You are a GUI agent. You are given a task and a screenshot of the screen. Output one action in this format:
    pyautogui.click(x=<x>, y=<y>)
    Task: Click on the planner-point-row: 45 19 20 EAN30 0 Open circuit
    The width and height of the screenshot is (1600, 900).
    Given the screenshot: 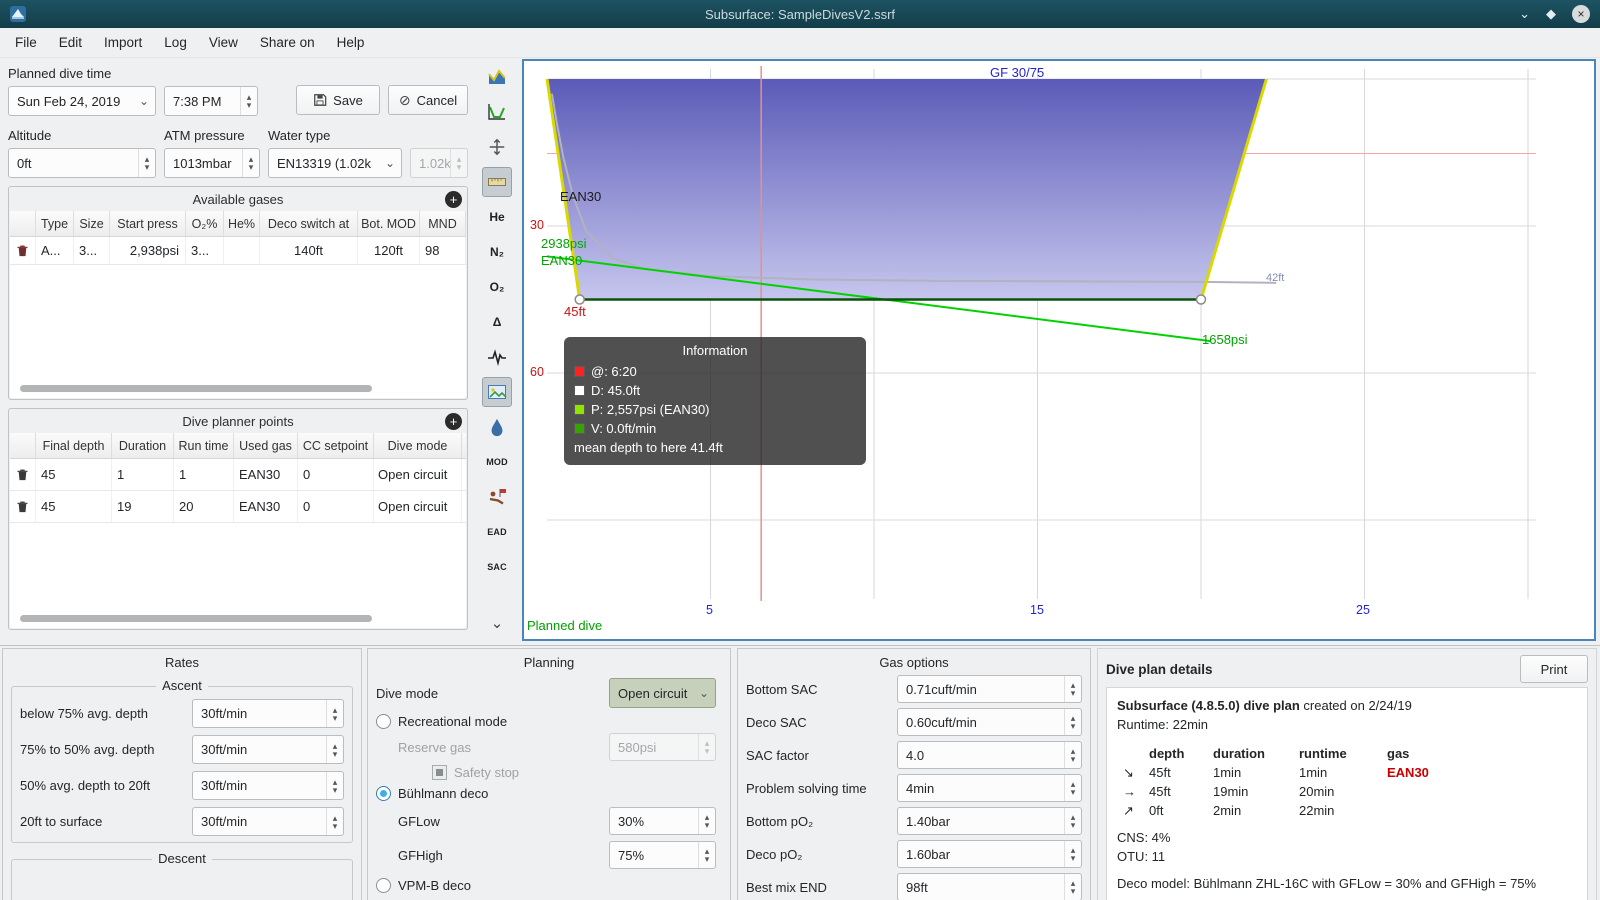 What is the action you would take?
    pyautogui.click(x=238, y=507)
    